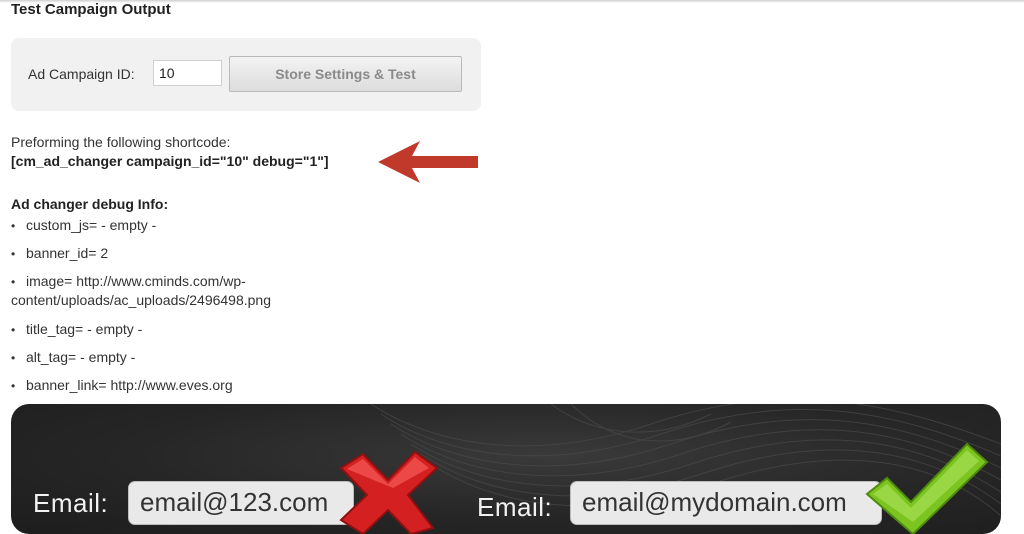 The height and width of the screenshot is (534, 1024). I want to click on banner-left-email-label: Email:, so click(71, 503).